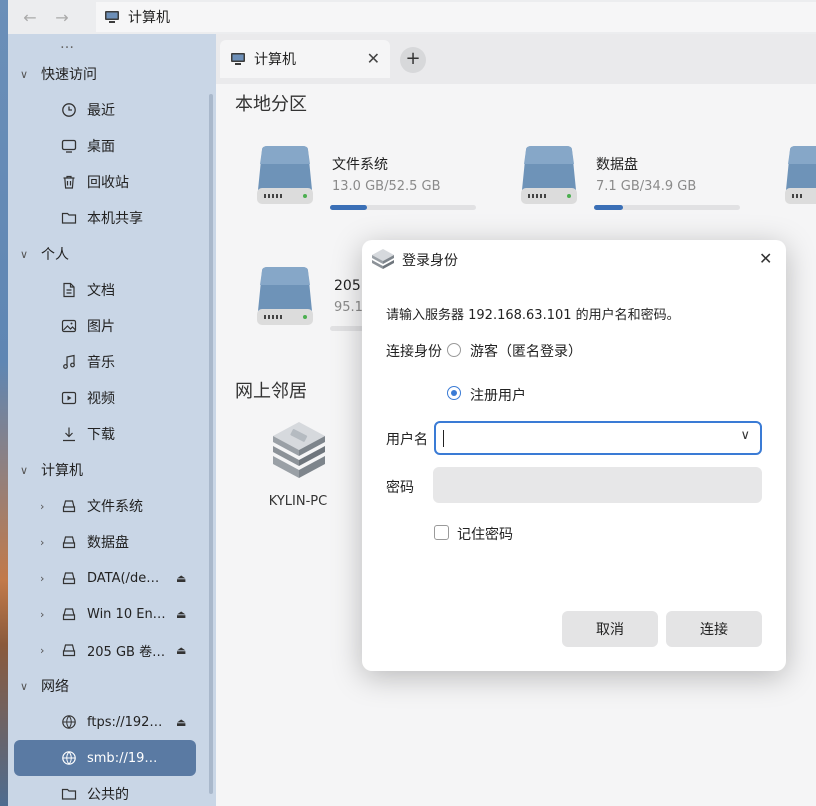 This screenshot has width=816, height=806. What do you see at coordinates (149, 18) in the screenshot?
I see `location-label: 计算机` at bounding box center [149, 18].